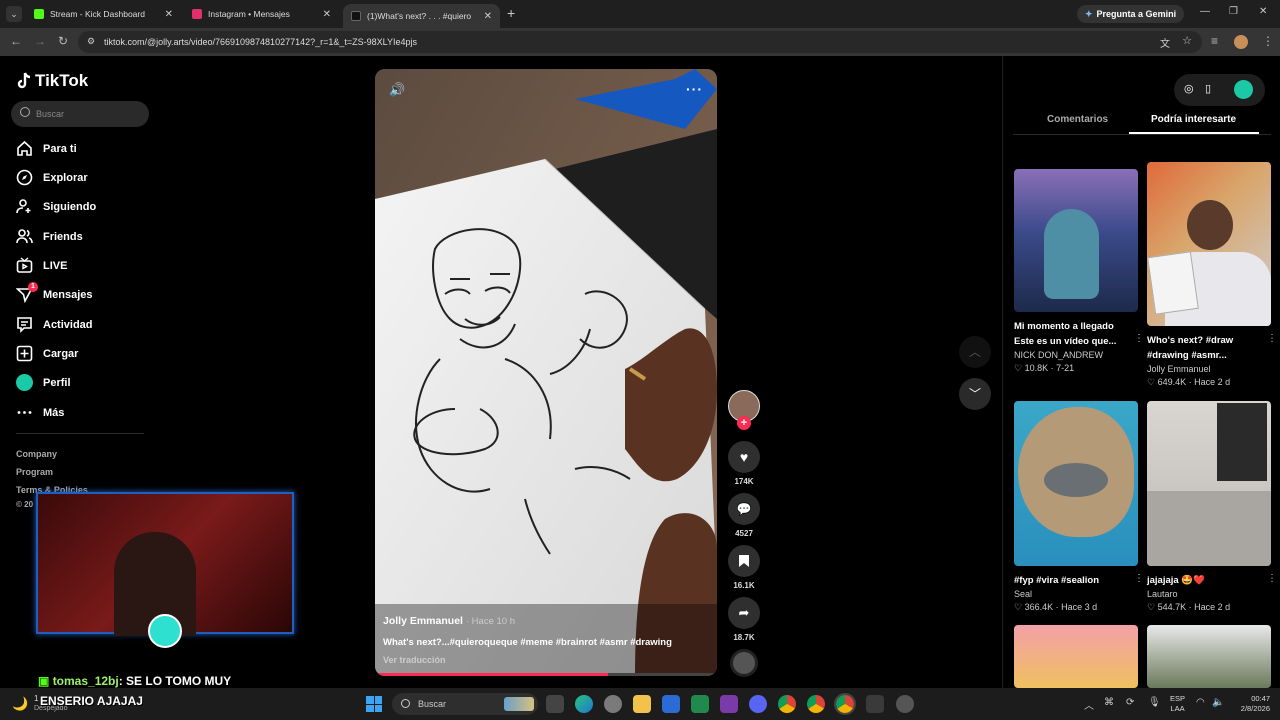  Describe the element at coordinates (511, 13) in the screenshot. I see `new-tab-button: +` at that location.